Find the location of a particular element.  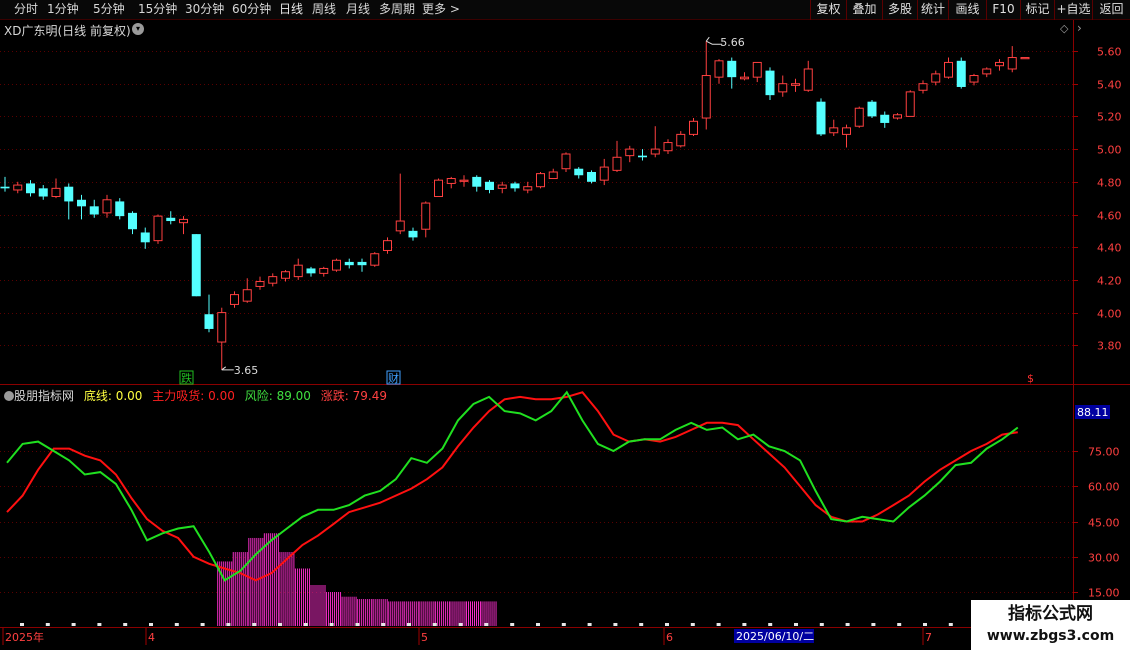

min-pointer is located at coordinates (227, 368).